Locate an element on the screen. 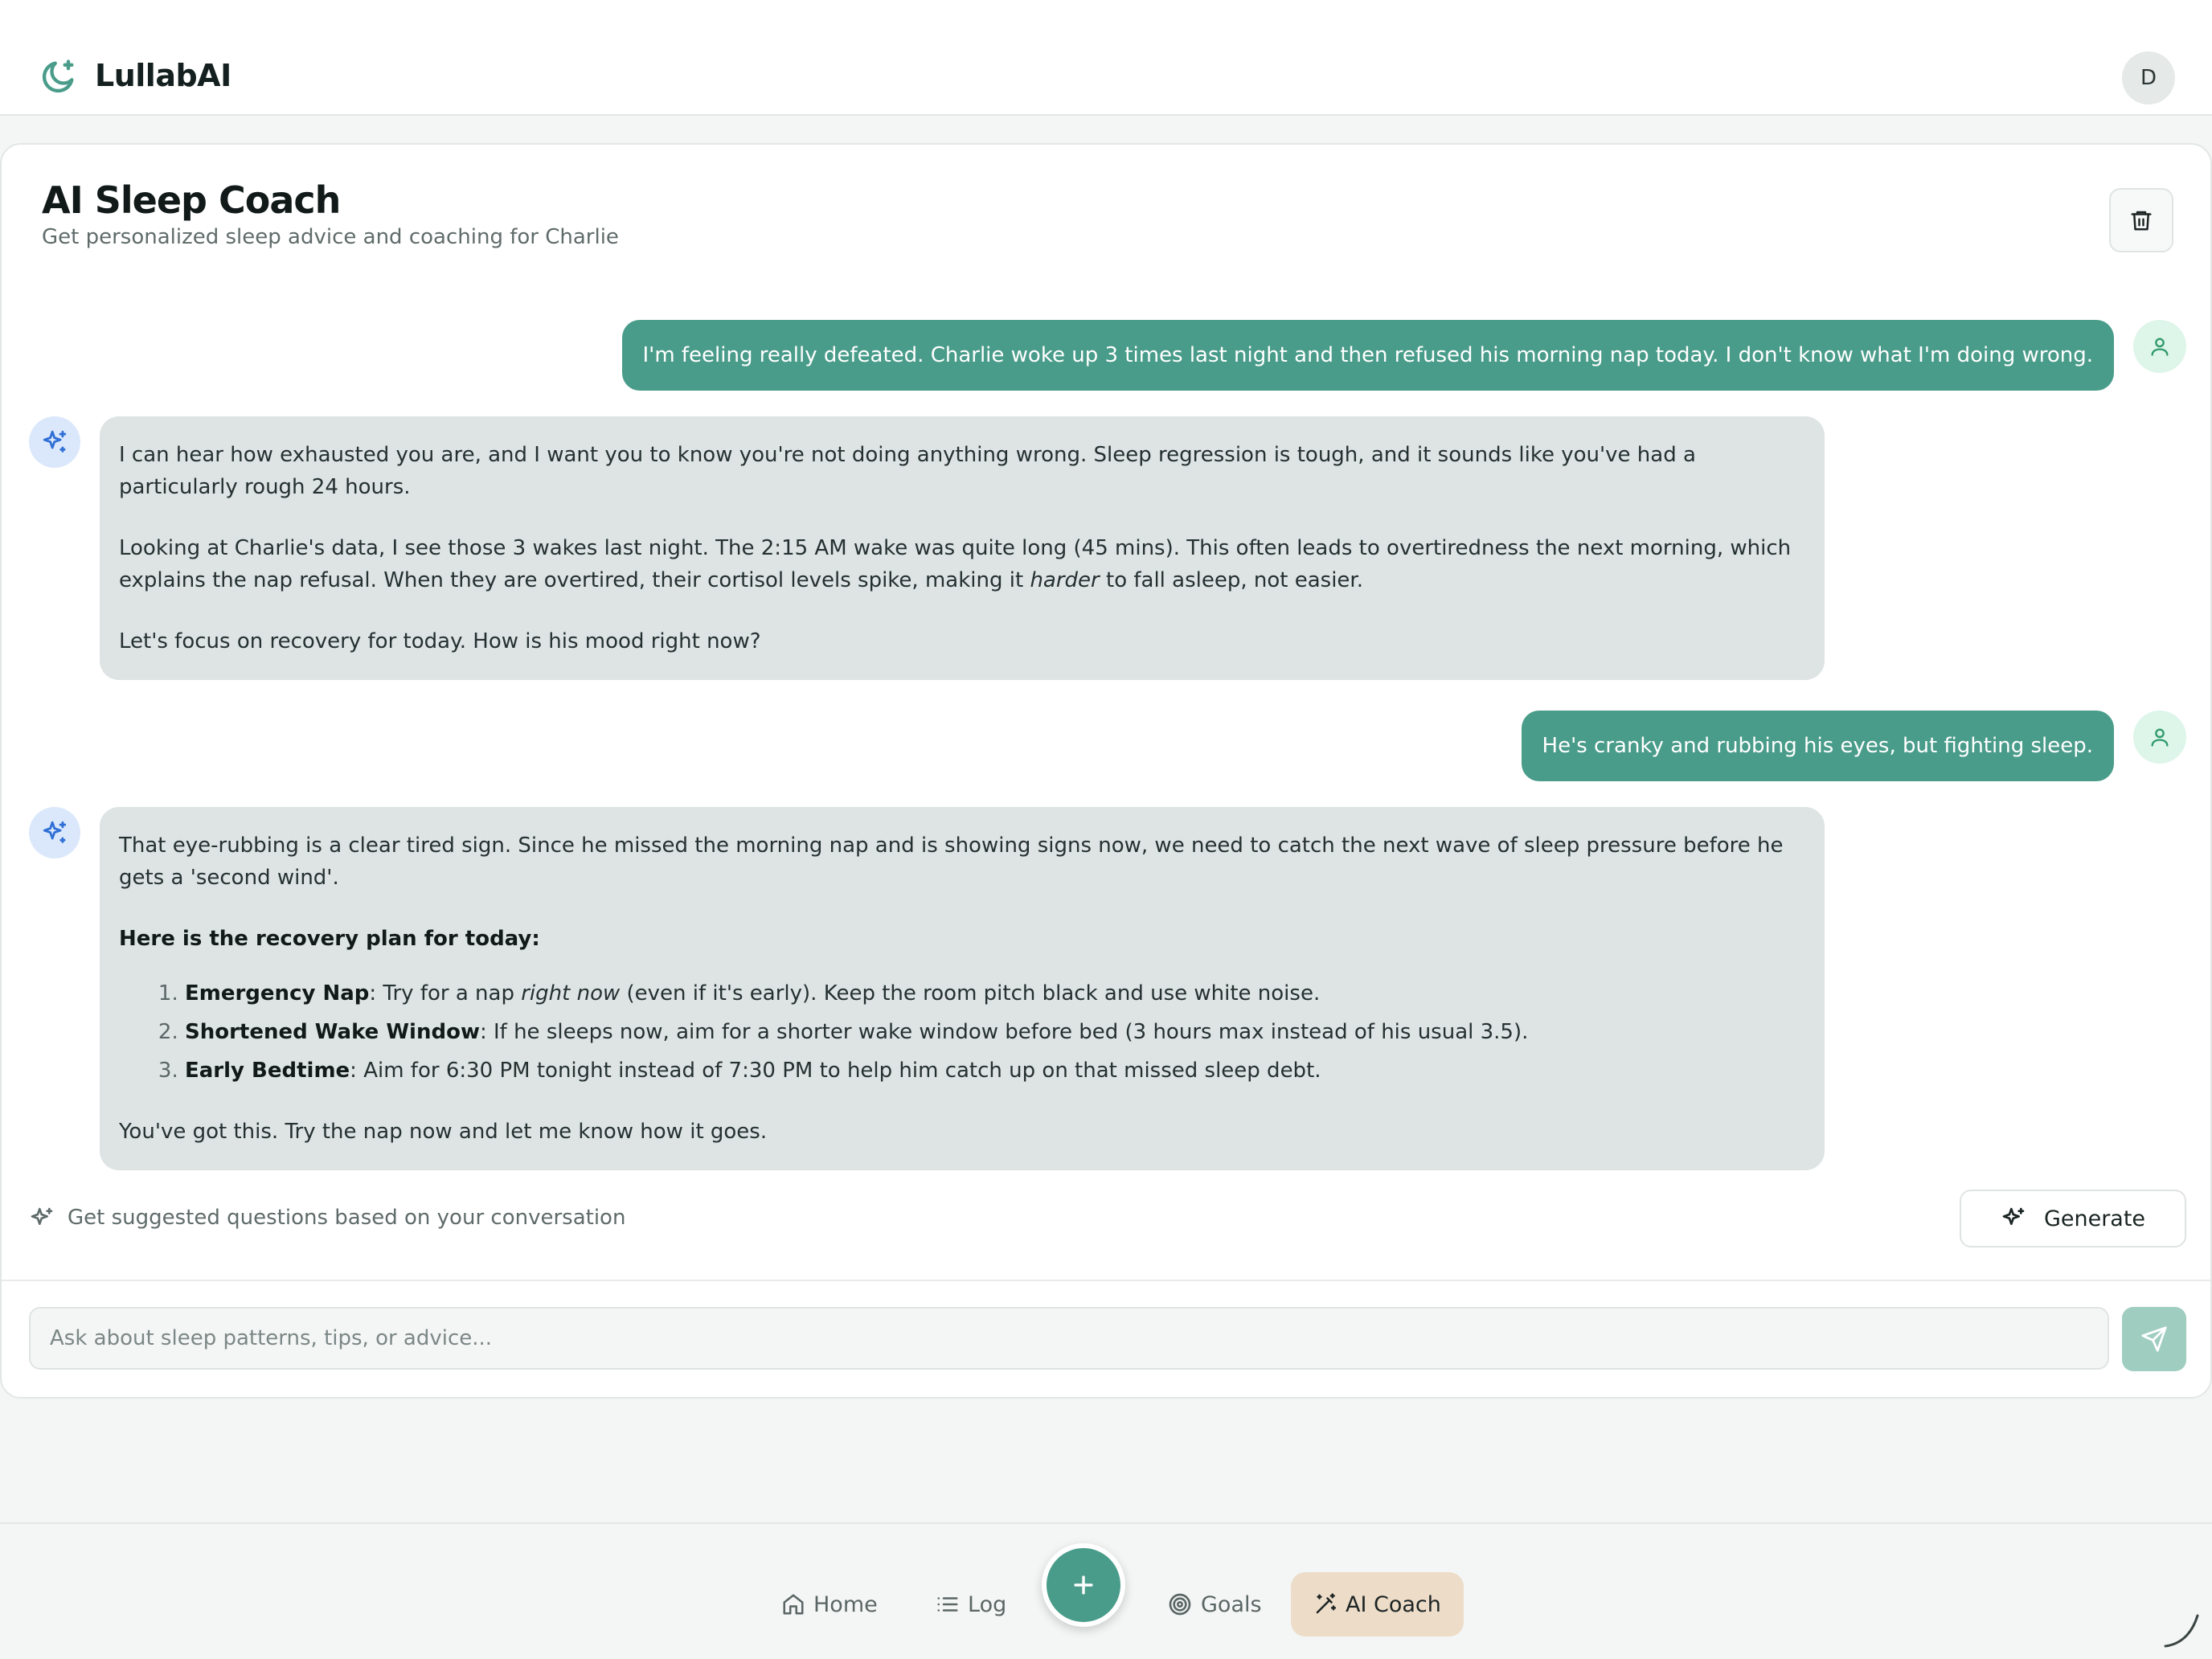  trash-icon is located at coordinates (2141, 221).